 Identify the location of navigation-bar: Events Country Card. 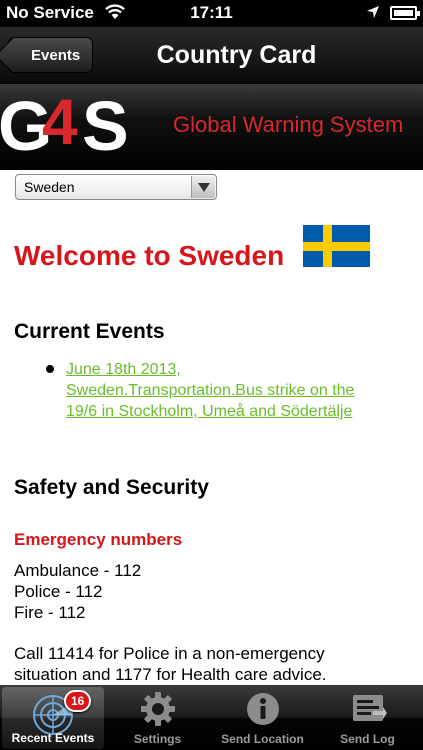
(211, 55).